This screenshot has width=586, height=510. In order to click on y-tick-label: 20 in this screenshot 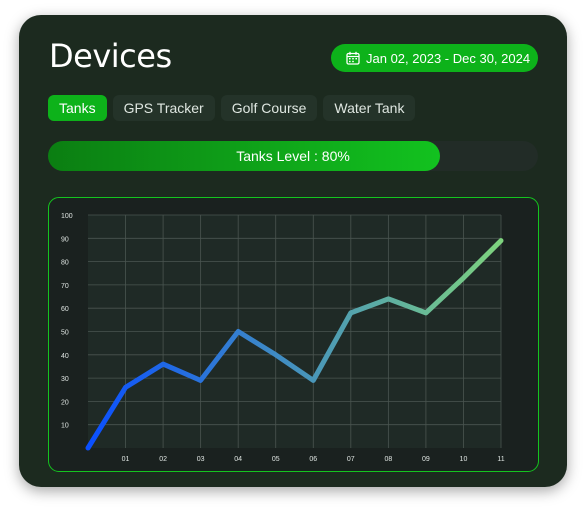, I will do `click(65, 402)`.